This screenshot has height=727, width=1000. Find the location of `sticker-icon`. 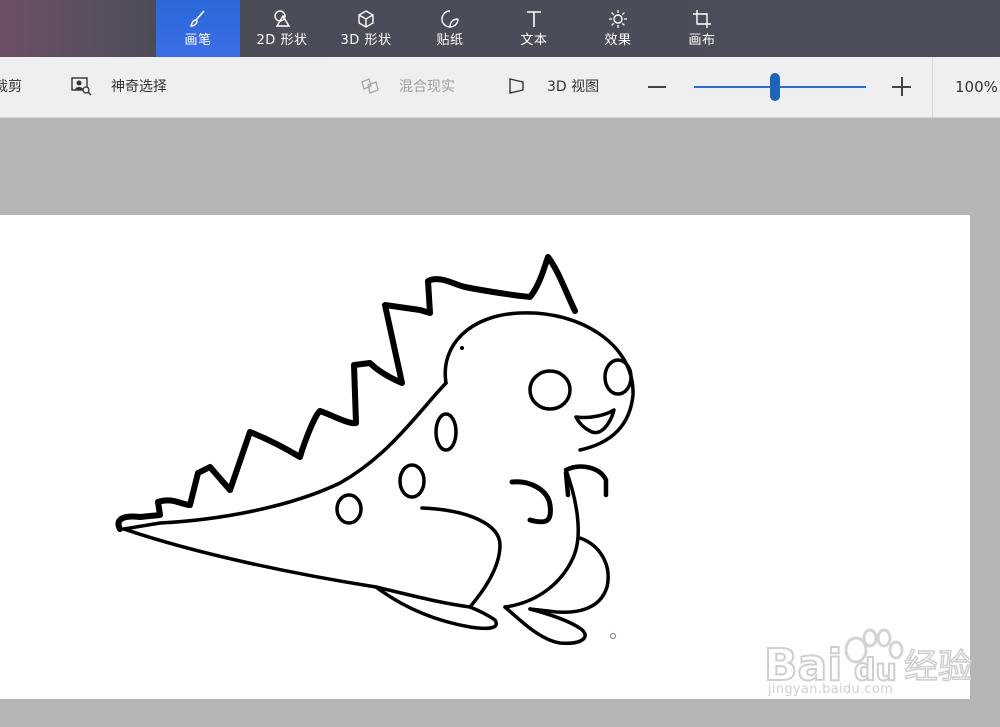

sticker-icon is located at coordinates (450, 19).